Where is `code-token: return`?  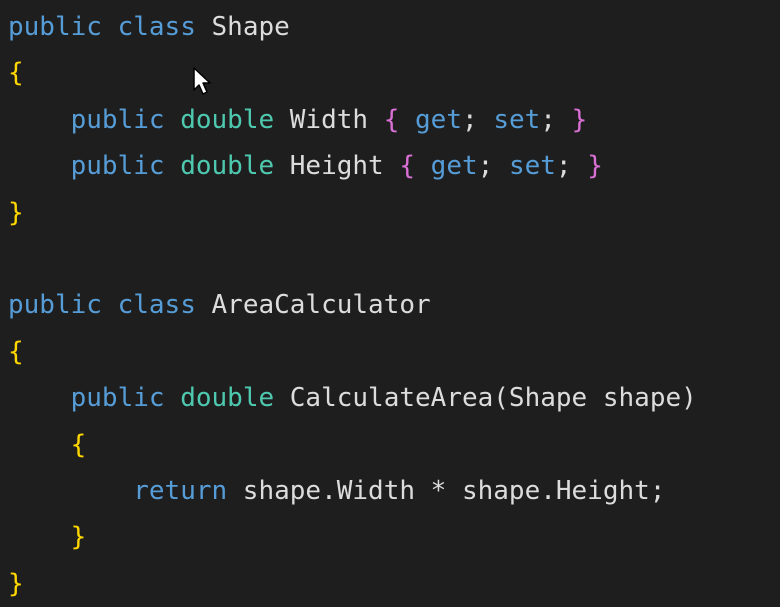
code-token: return is located at coordinates (180, 490).